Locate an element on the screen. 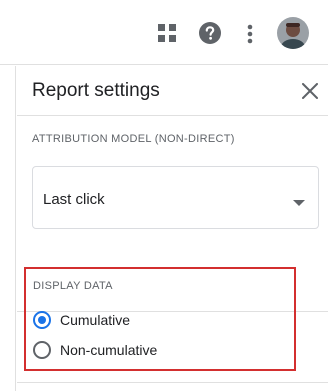 The image size is (328, 391). radio-label: Non-cumulative is located at coordinates (109, 350).